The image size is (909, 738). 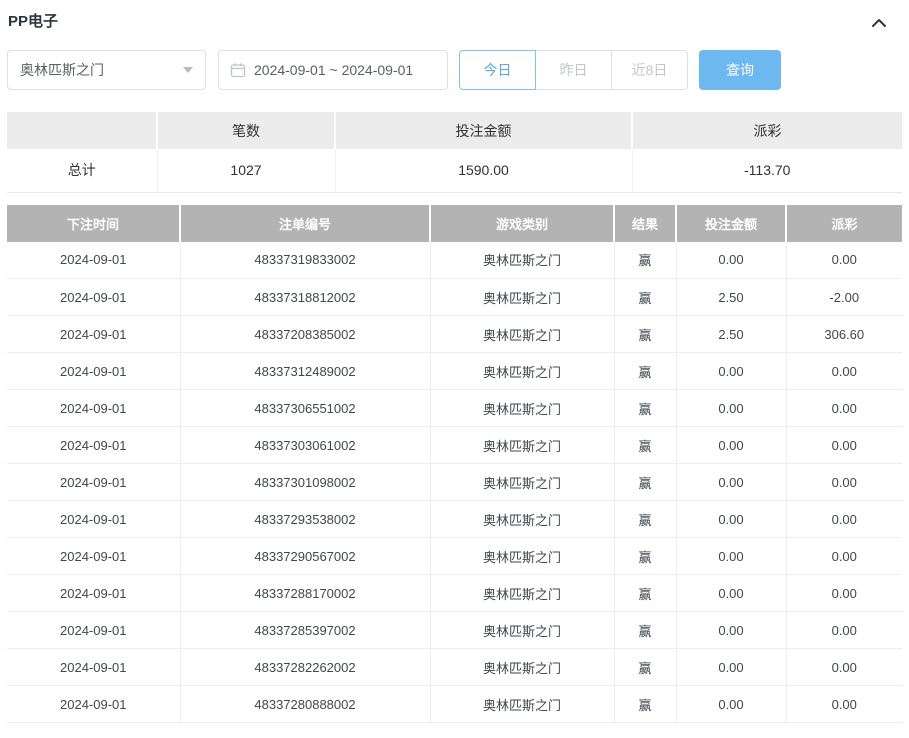 I want to click on records-header-row: 下注时间 注单编号 游戏类别 结果 投注金额 派彩, so click(x=454, y=223).